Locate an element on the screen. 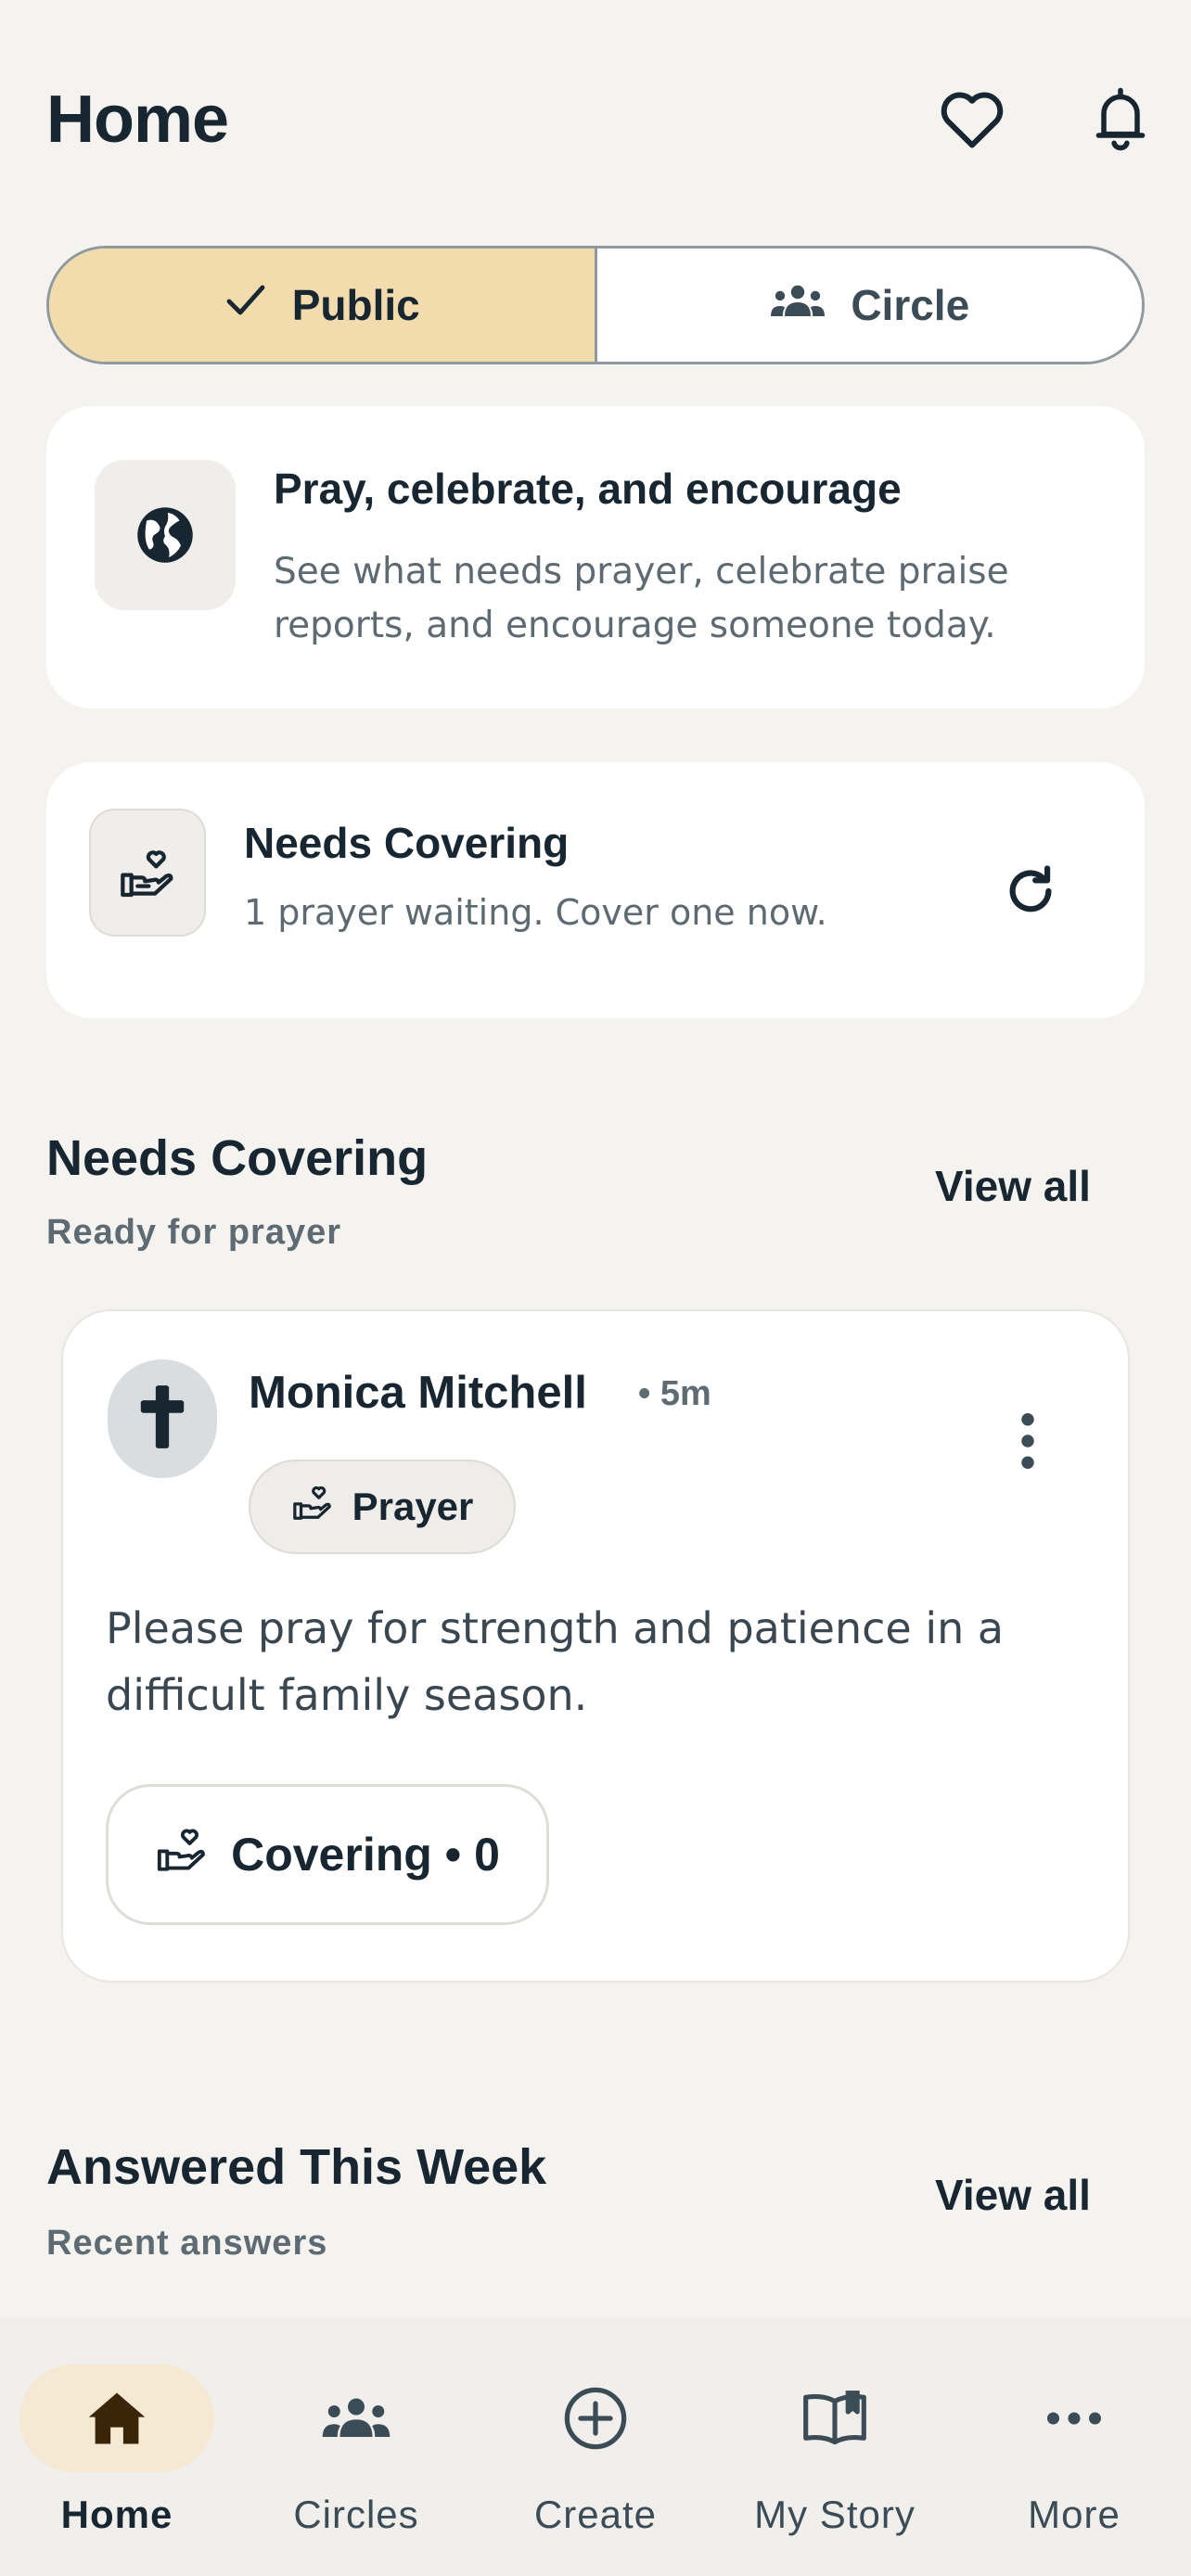 This screenshot has width=1191, height=2576. segment-public: Public is located at coordinates (323, 306).